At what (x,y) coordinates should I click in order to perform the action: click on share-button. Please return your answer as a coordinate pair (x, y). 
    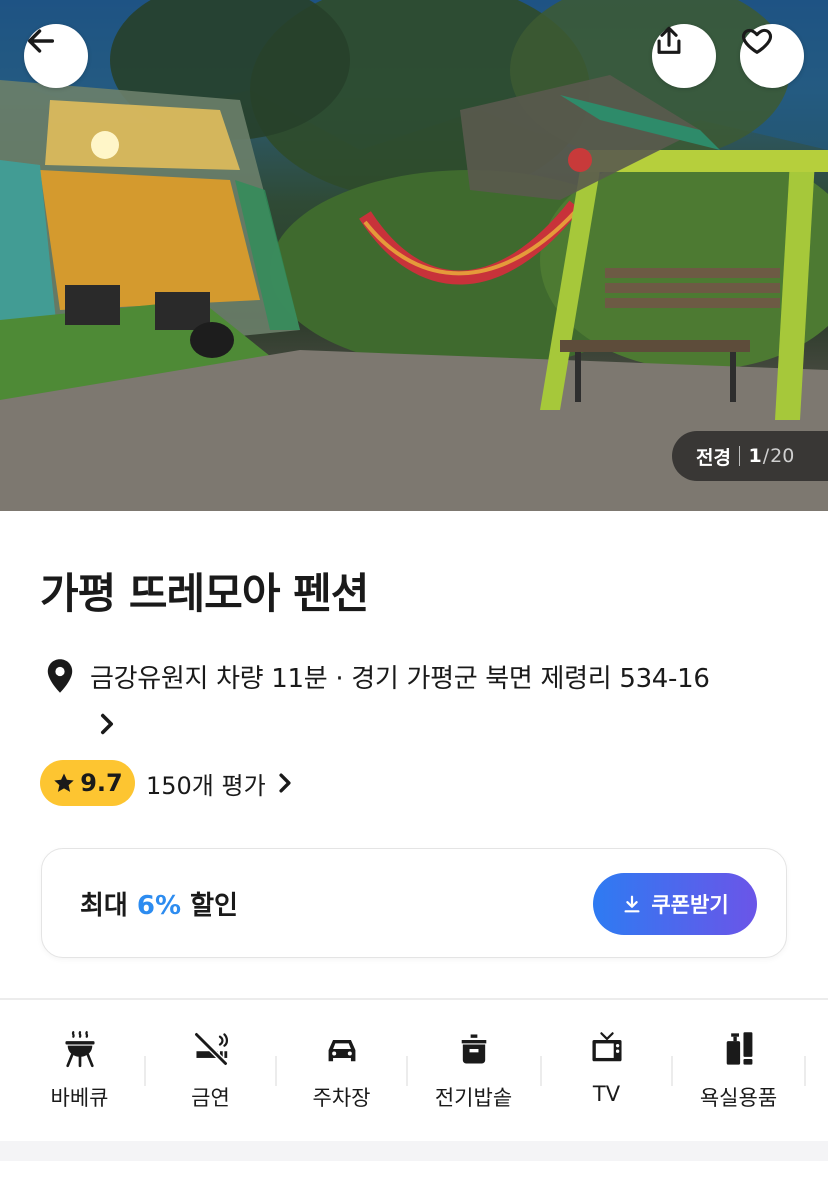
    Looking at the image, I should click on (684, 56).